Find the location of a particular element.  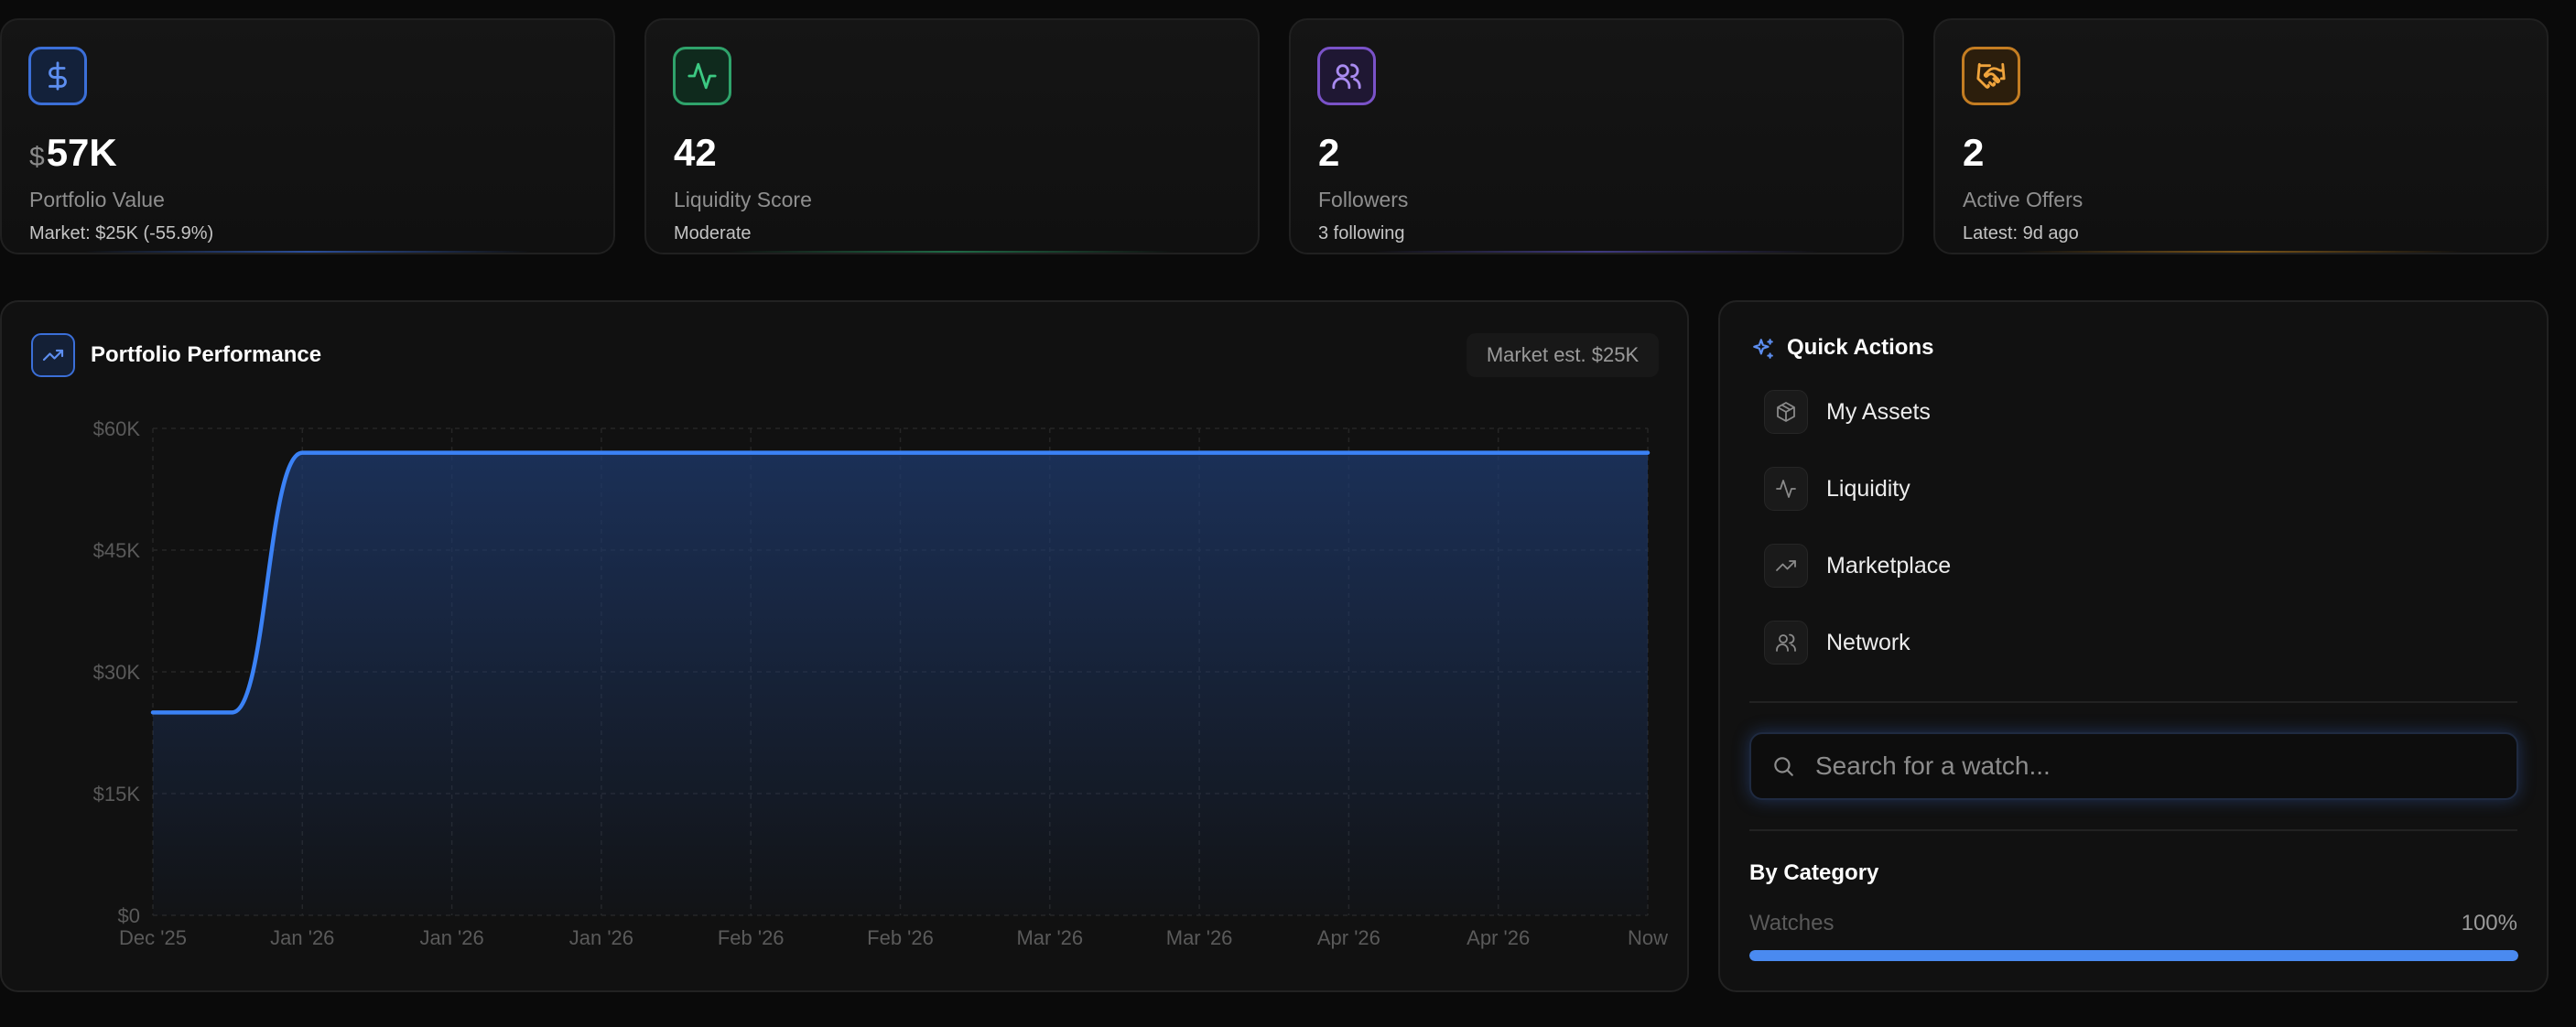

category-bar is located at coordinates (2133, 955).